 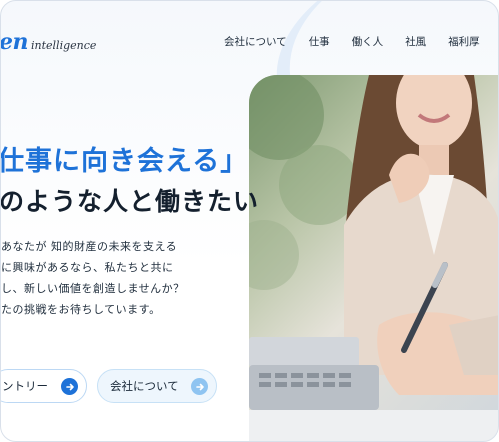 I want to click on logo-mark: en, so click(x=14, y=42).